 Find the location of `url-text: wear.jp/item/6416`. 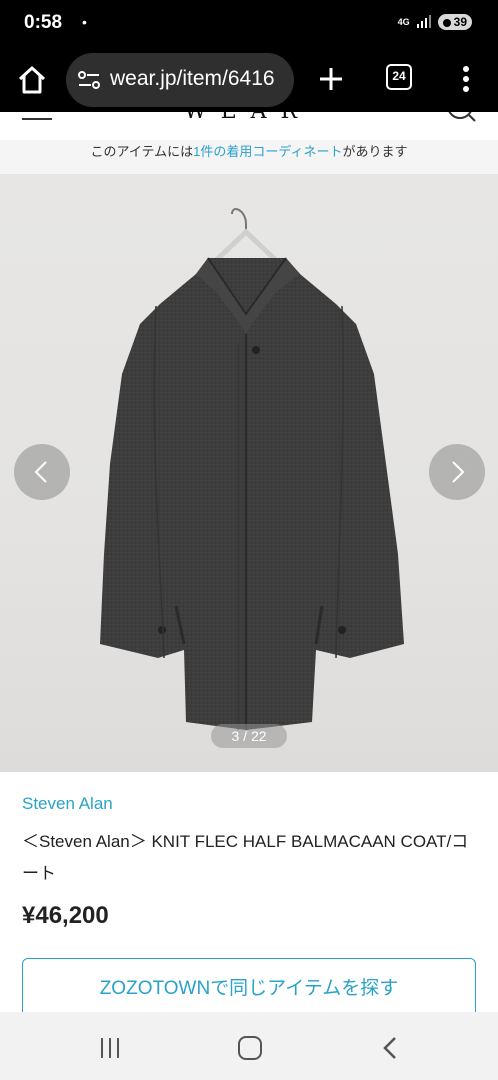

url-text: wear.jp/item/6416 is located at coordinates (192, 78).